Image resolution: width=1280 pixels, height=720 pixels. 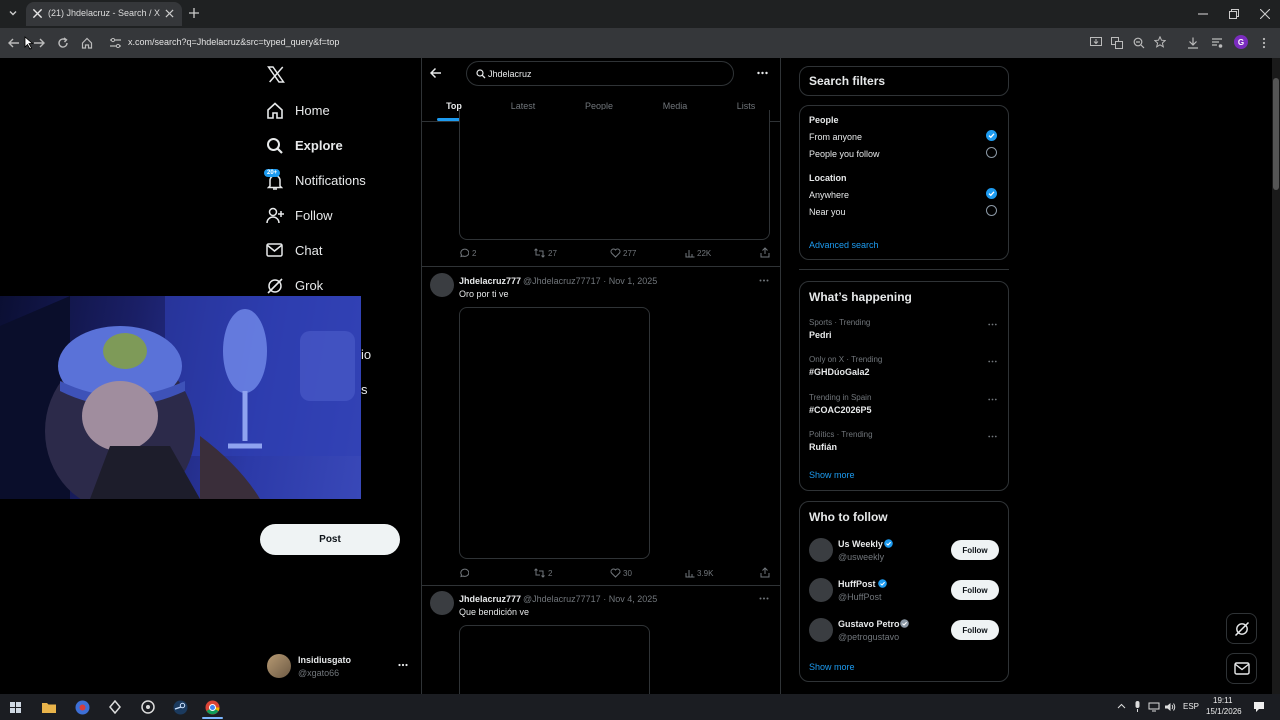 I want to click on clock-date: 15/1/2026, so click(x=1224, y=711).